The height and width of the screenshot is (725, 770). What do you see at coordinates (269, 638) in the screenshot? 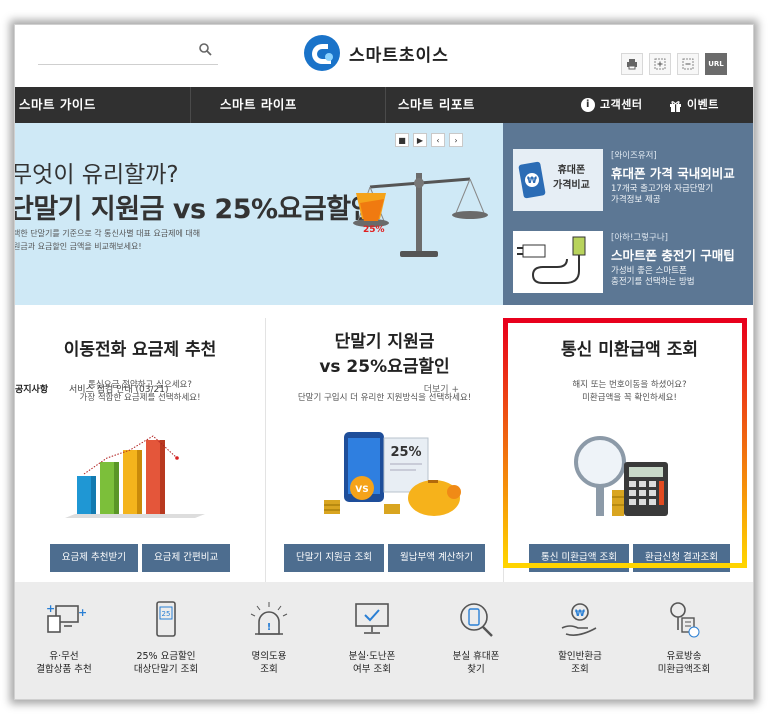
I see `quick-item-identity-theft: ! 명의도용 조회` at bounding box center [269, 638].